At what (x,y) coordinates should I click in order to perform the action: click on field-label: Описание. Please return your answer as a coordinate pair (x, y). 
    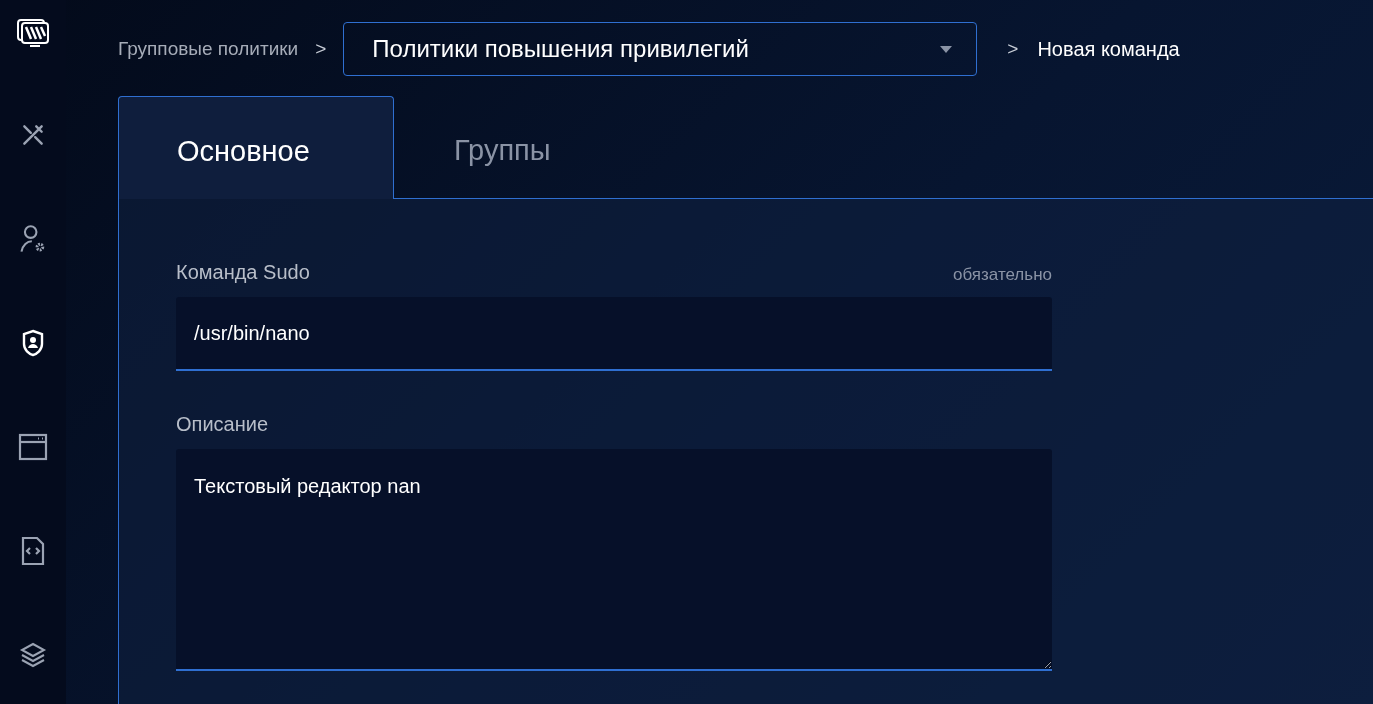
    Looking at the image, I should click on (222, 424).